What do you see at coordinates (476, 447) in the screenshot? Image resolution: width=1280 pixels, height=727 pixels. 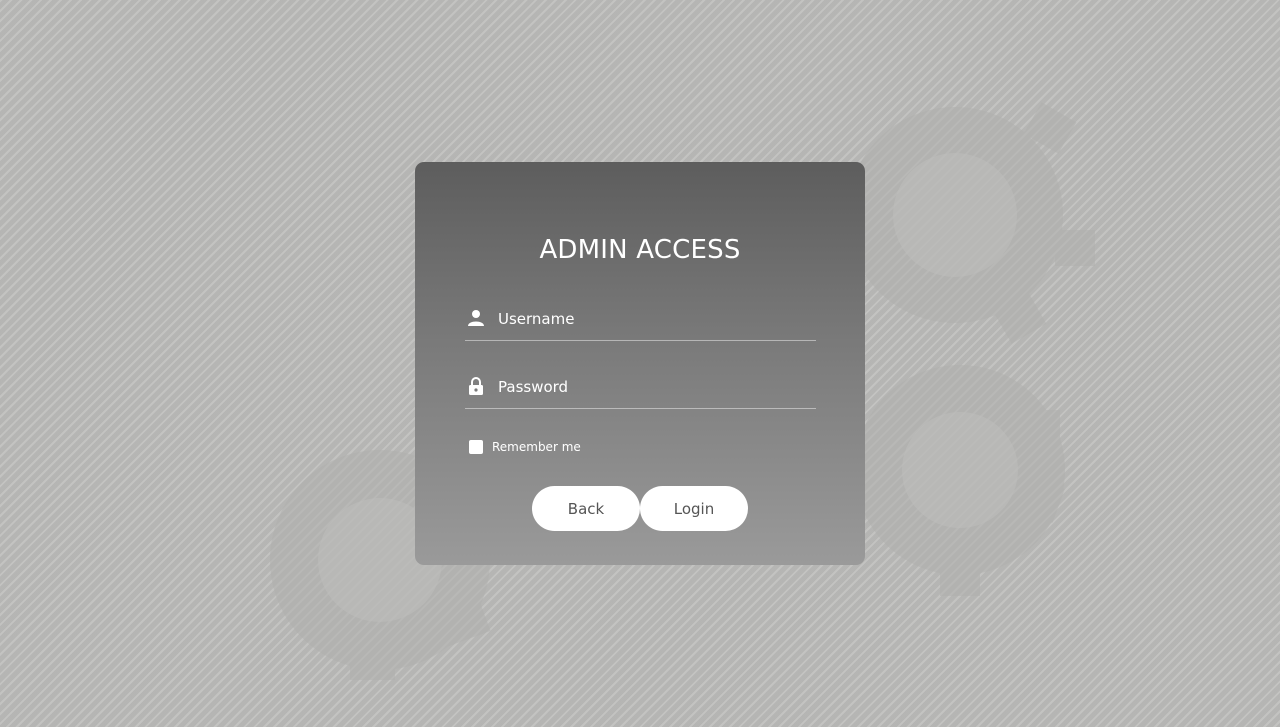 I see `remember-me-checkbox` at bounding box center [476, 447].